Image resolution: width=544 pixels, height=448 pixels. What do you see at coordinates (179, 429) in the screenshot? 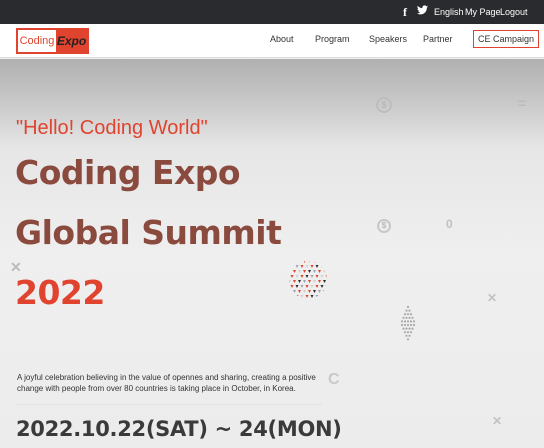
I see `event-dates: 2022.10.22(SAT) ~ 24(MON)` at bounding box center [179, 429].